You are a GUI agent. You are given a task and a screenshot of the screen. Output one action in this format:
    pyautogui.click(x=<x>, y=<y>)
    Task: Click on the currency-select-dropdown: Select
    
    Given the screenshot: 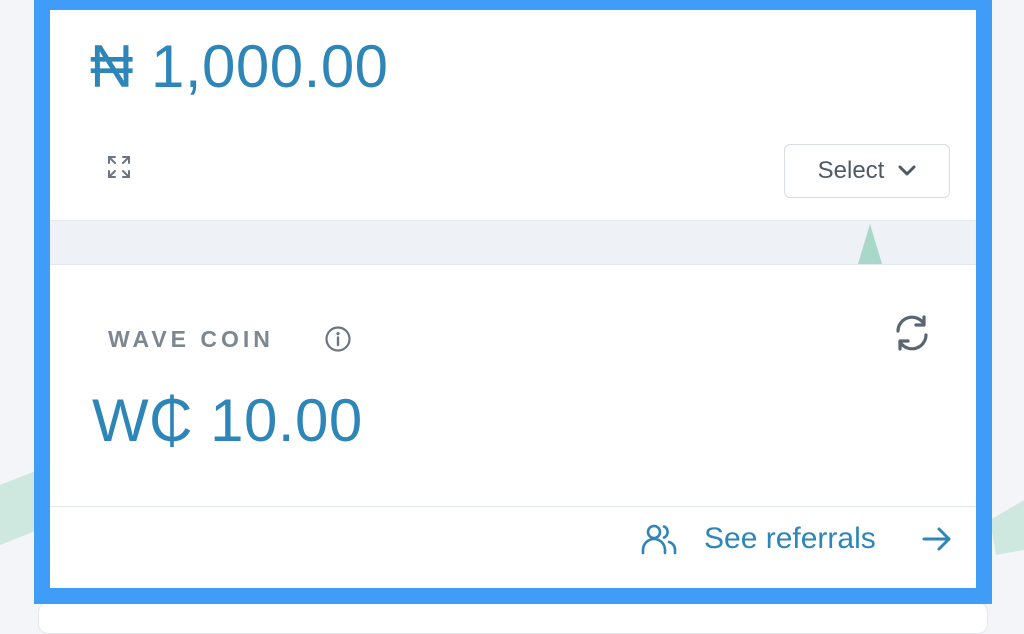 What is the action you would take?
    pyautogui.click(x=867, y=171)
    